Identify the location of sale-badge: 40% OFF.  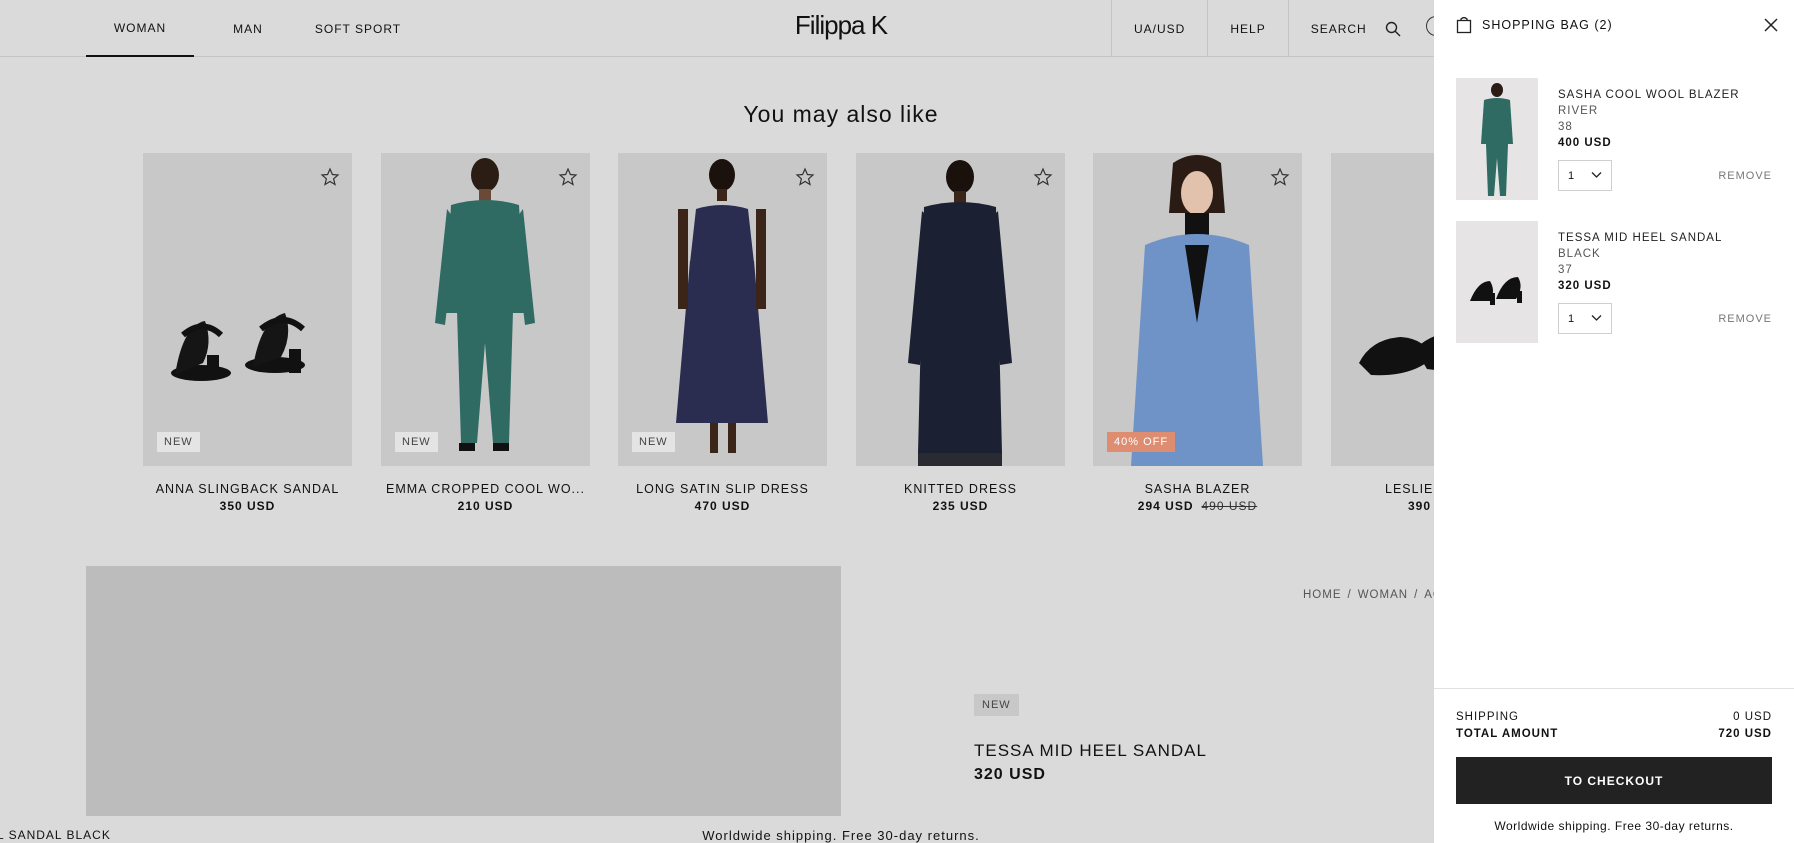
(1141, 442).